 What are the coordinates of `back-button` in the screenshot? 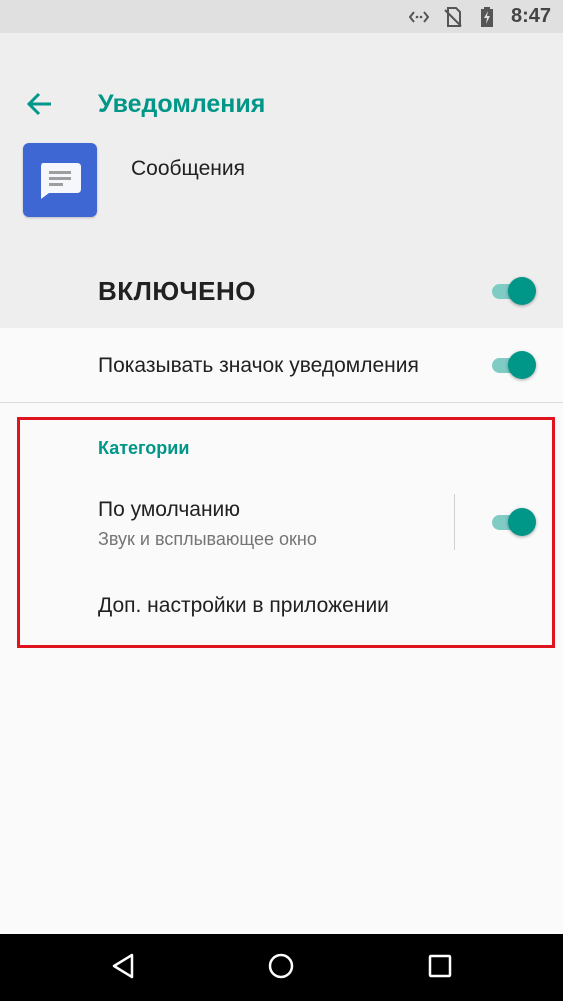 It's located at (39, 106).